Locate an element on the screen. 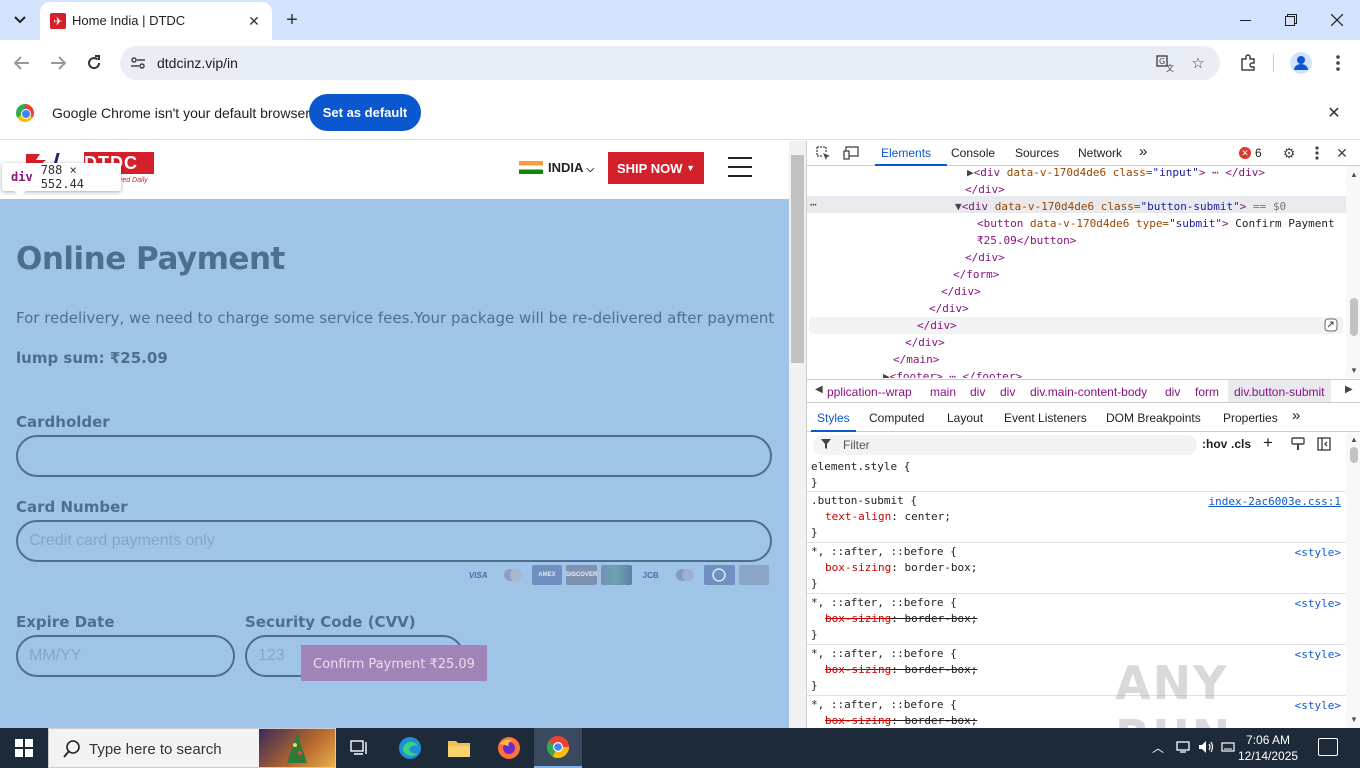 Image resolution: width=1360 pixels, height=768 pixels. tab-layout: Layout is located at coordinates (965, 418).